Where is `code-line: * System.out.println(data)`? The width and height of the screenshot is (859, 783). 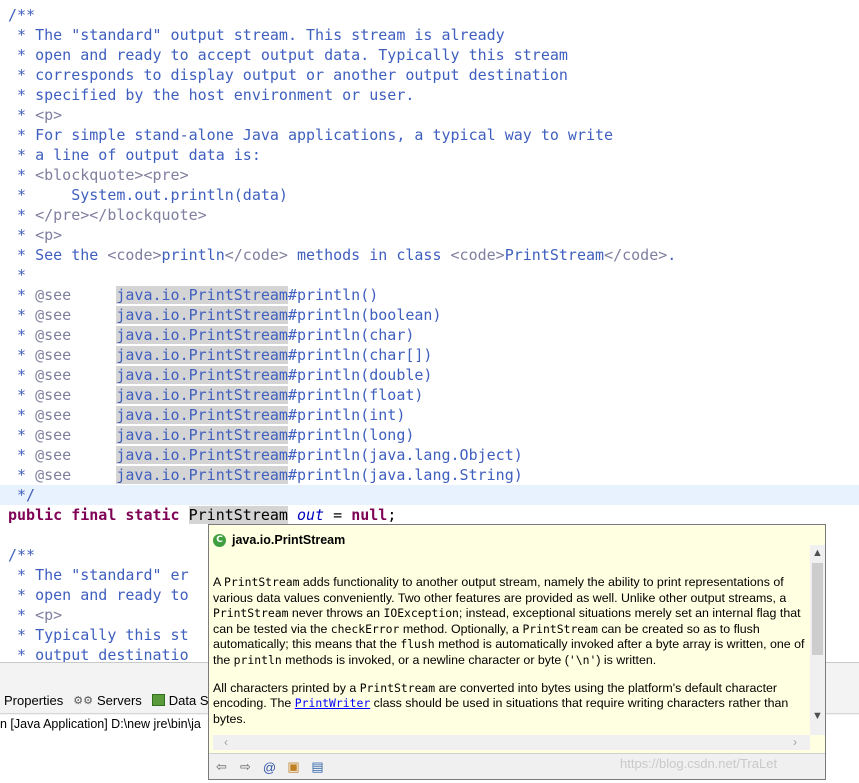
code-line: * System.out.println(data) is located at coordinates (148, 195).